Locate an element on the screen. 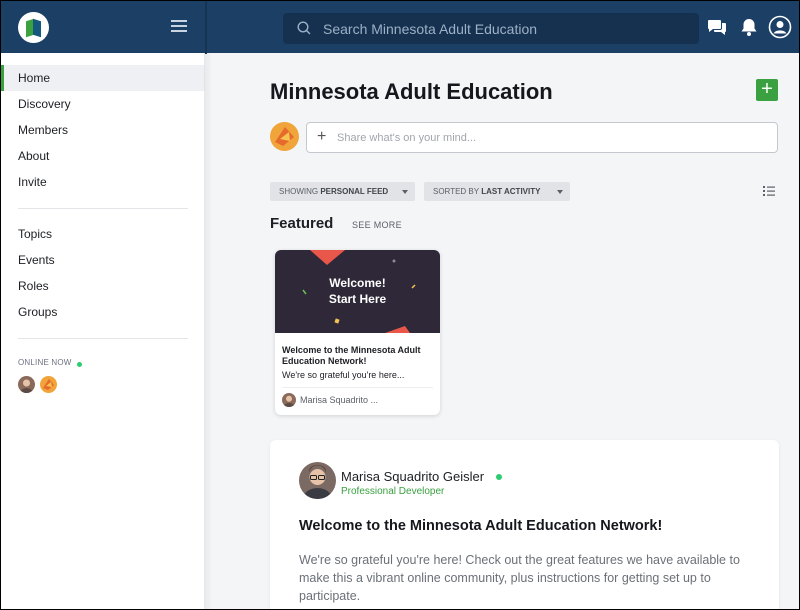 This screenshot has width=800, height=610. post-author-name: Marisa Squadrito Geisler is located at coordinates (412, 476).